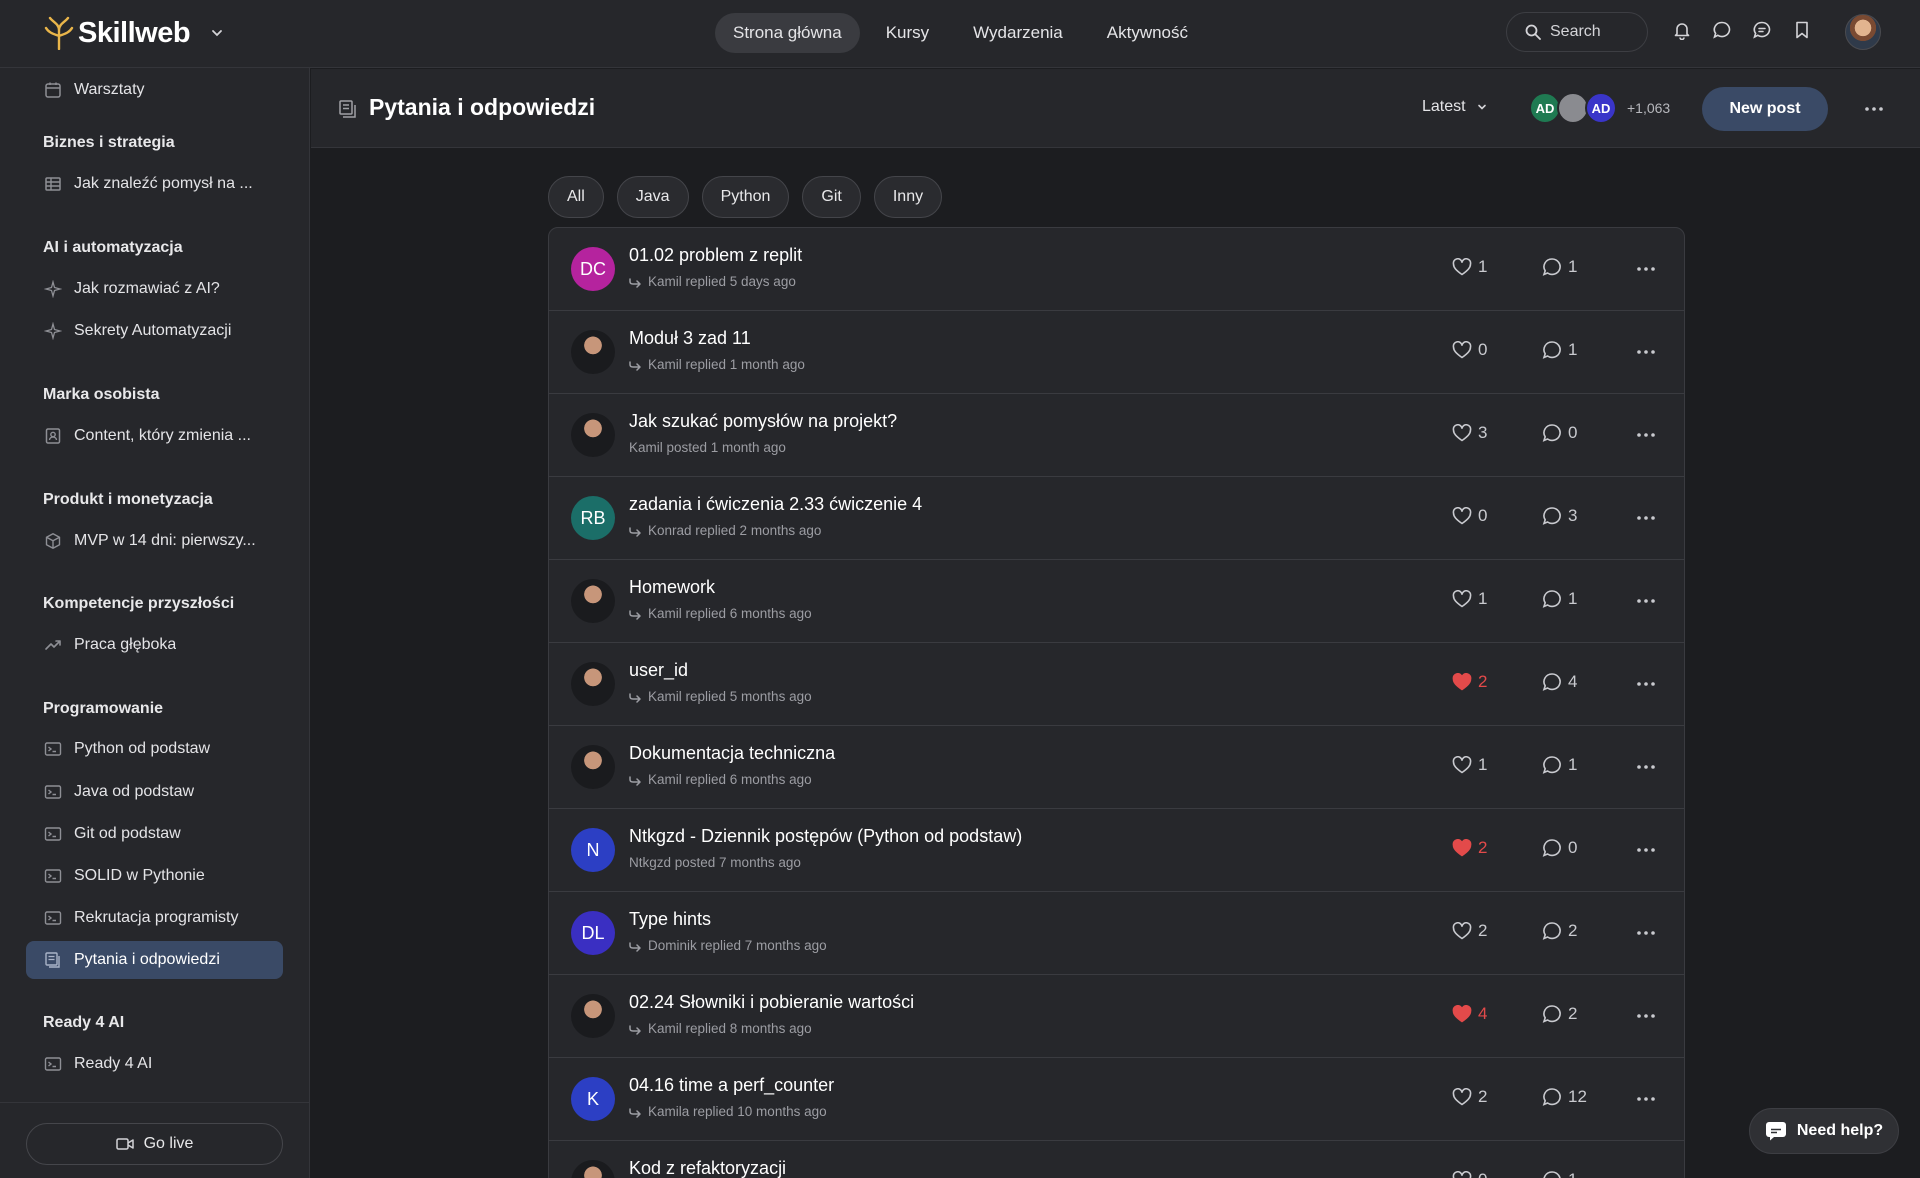 This screenshot has width=1920, height=1178. Describe the element at coordinates (771, 1002) in the screenshot. I see `post-title: 02.24 Słowniki i pobieranie wartości` at that location.